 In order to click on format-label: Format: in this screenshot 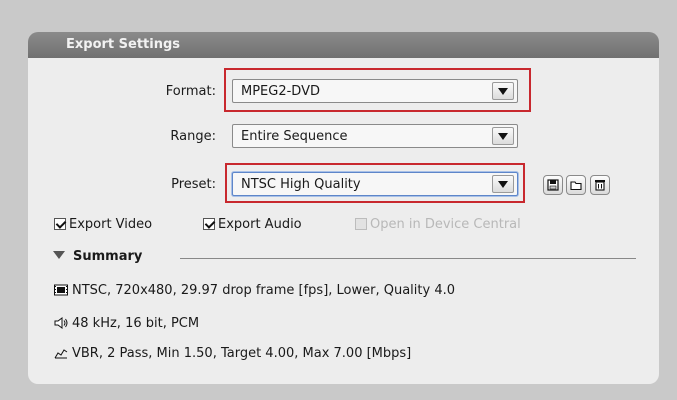, I will do `click(190, 91)`.